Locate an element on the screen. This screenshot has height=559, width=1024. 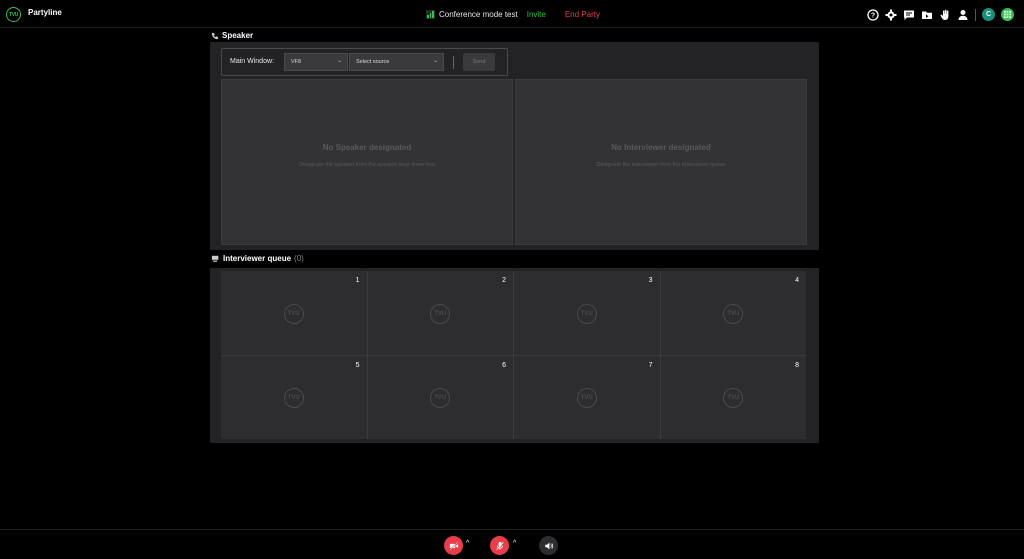
chat-icon is located at coordinates (909, 15).